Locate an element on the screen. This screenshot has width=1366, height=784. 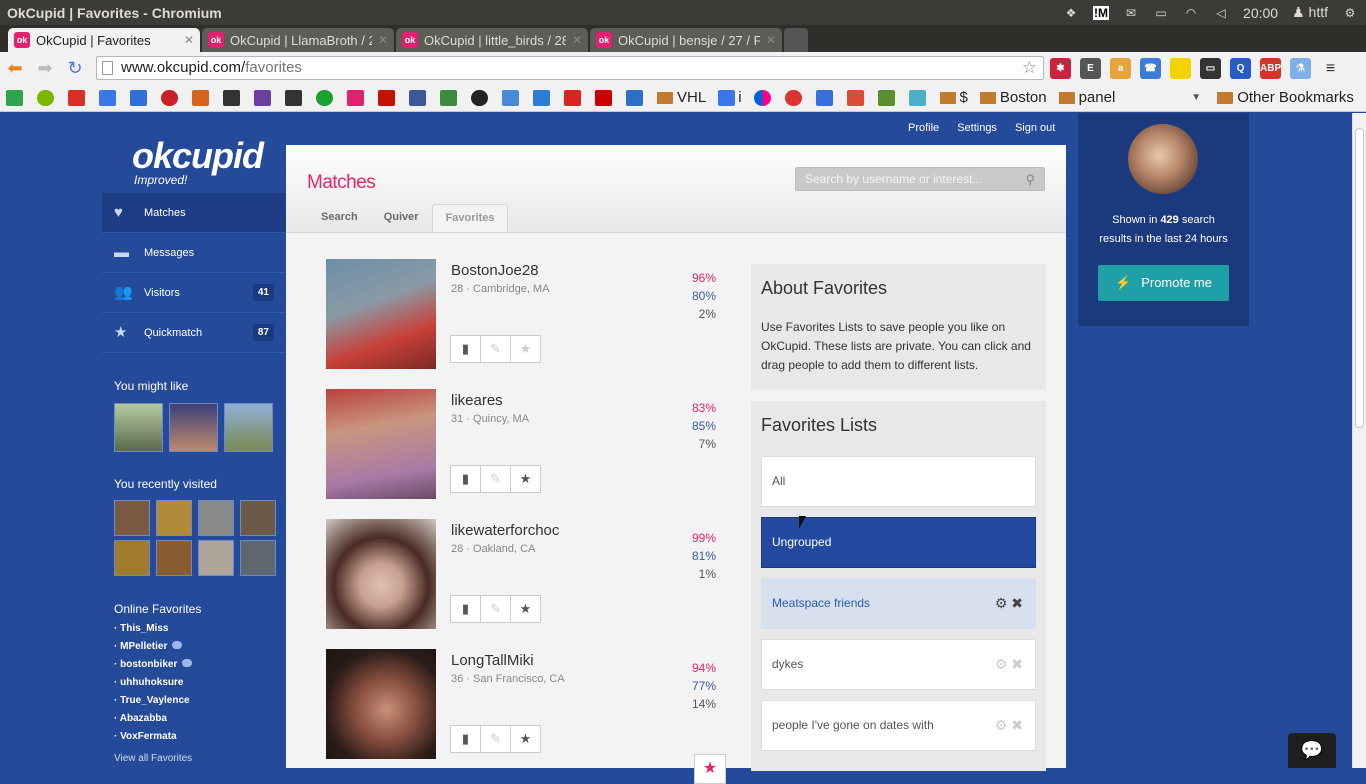
scrollbar is located at coordinates (1359, 440).